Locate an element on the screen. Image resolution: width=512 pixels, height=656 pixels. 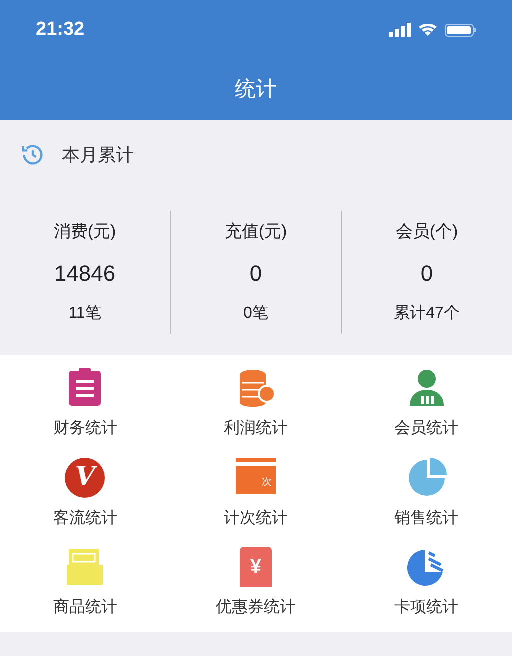
menu-item: 财务统计 is located at coordinates (85, 408).